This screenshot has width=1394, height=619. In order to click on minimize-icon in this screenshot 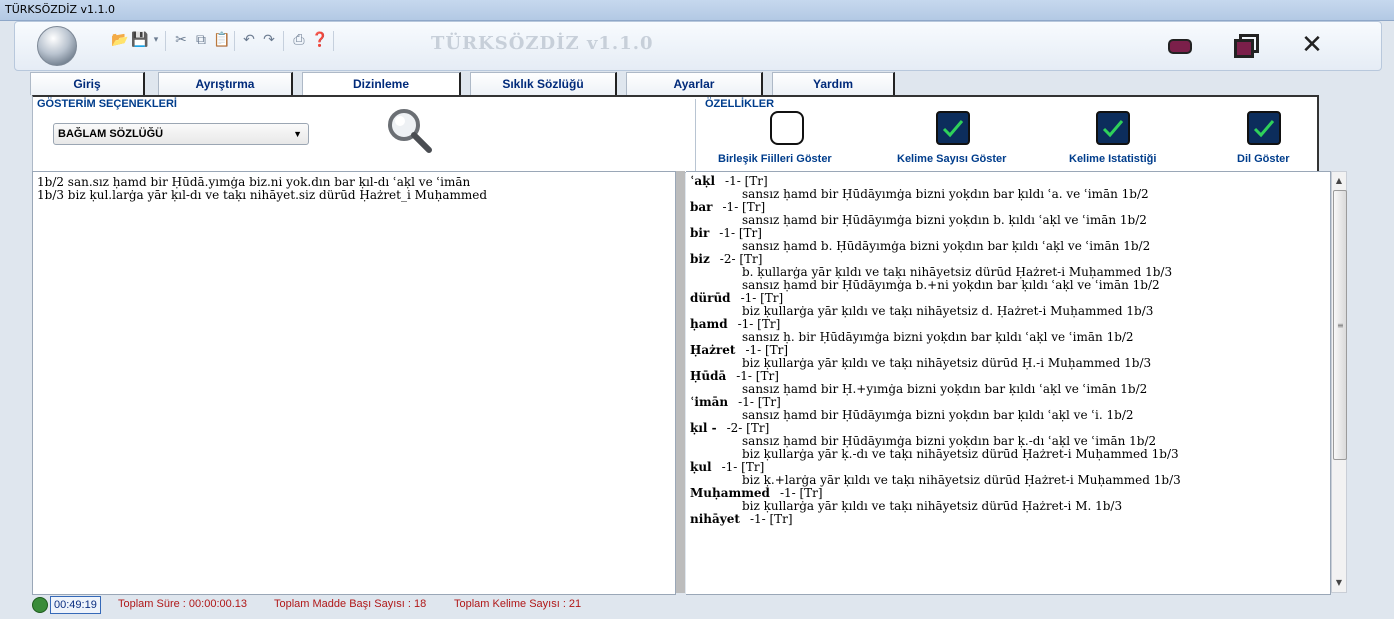, I will do `click(1180, 46)`.